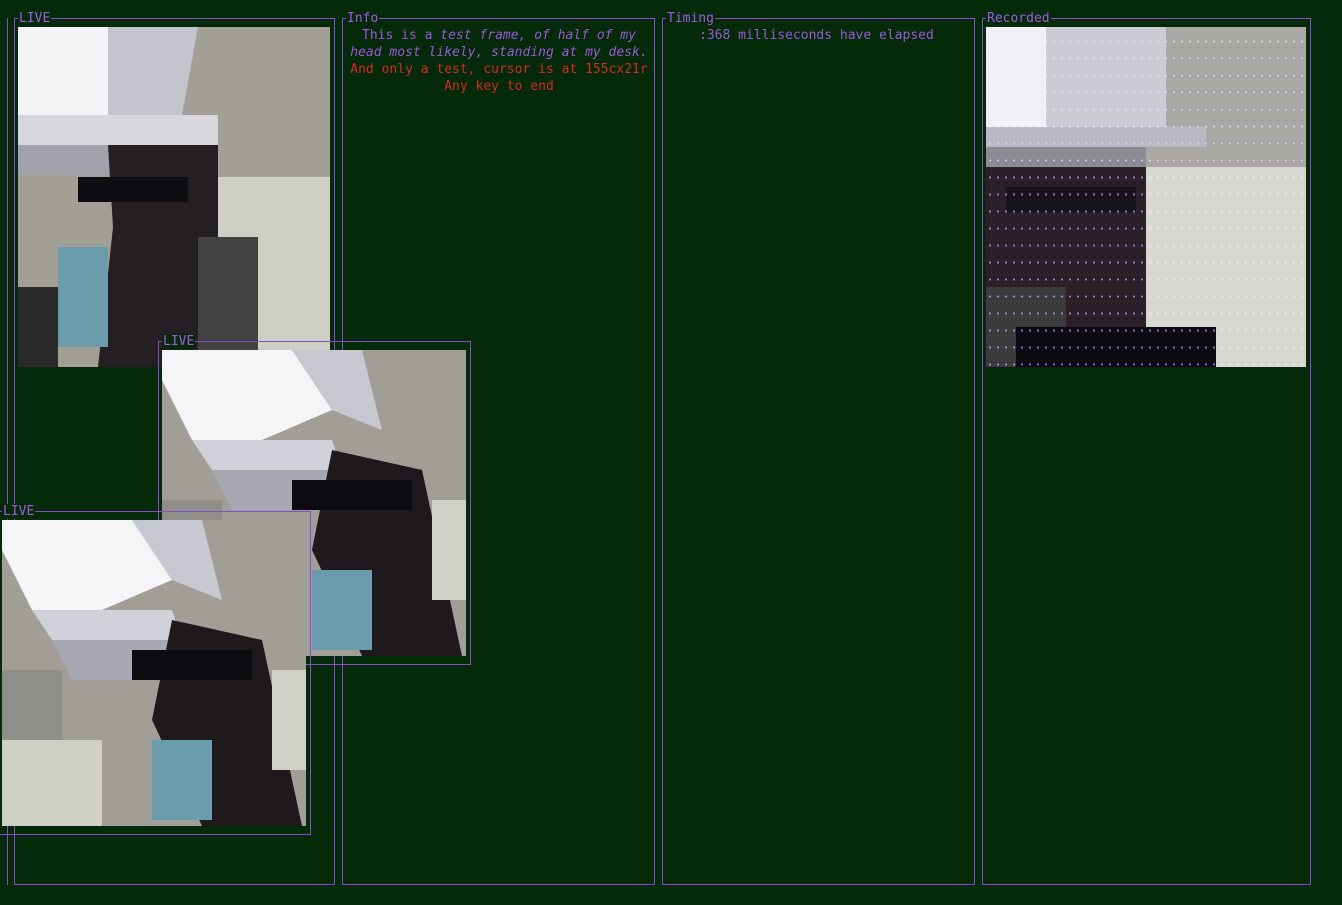  Describe the element at coordinates (538, 35) in the screenshot. I see `info-line-1-italic: test frame, of half of my` at that location.